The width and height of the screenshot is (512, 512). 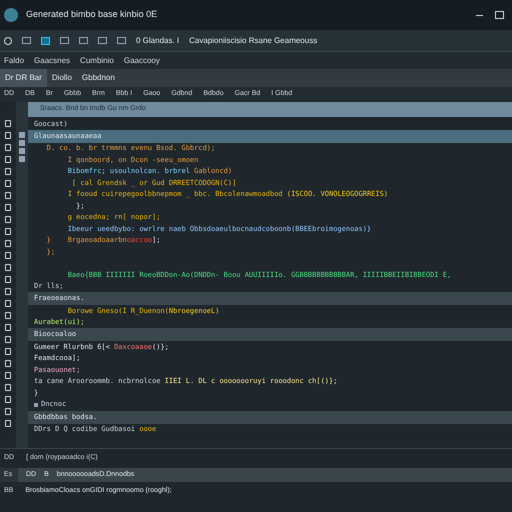 I want to click on window-icon, so click(x=102, y=40).